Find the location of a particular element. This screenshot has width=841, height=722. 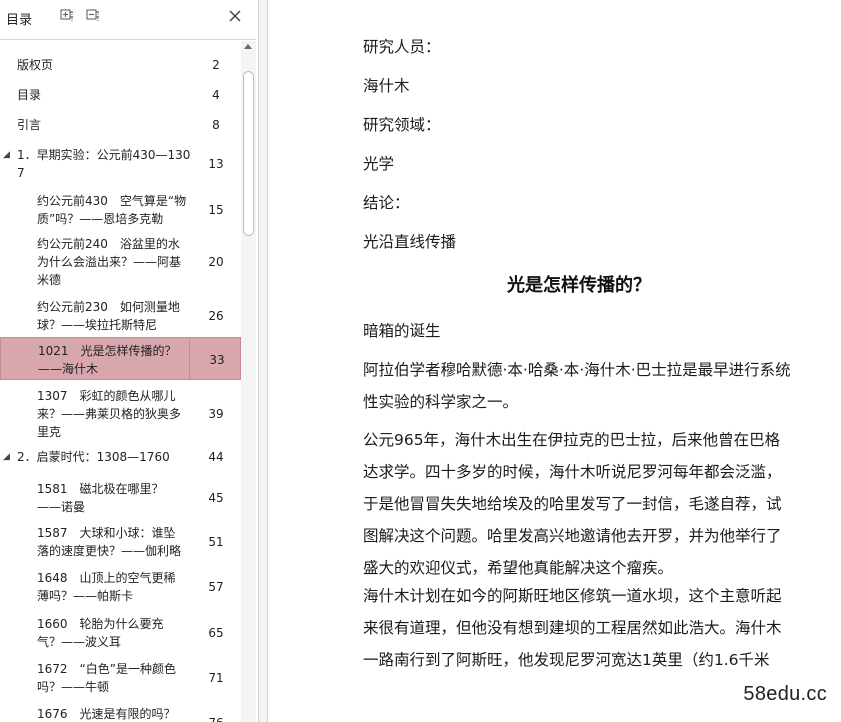

toc-scrollbar is located at coordinates (248, 381).